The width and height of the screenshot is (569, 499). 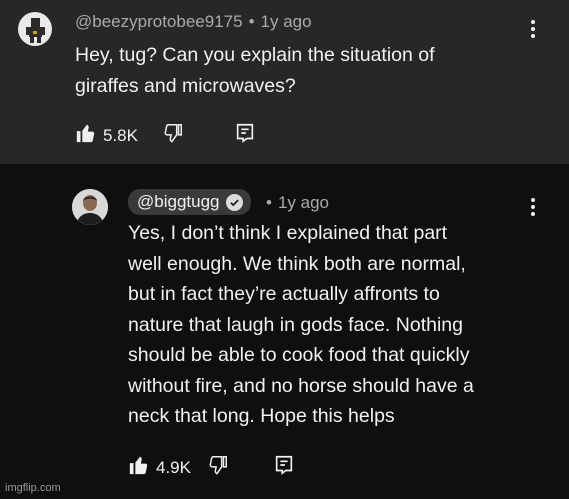 What do you see at coordinates (261, 416) in the screenshot?
I see `reply-line: neck that long. Hope this helps` at bounding box center [261, 416].